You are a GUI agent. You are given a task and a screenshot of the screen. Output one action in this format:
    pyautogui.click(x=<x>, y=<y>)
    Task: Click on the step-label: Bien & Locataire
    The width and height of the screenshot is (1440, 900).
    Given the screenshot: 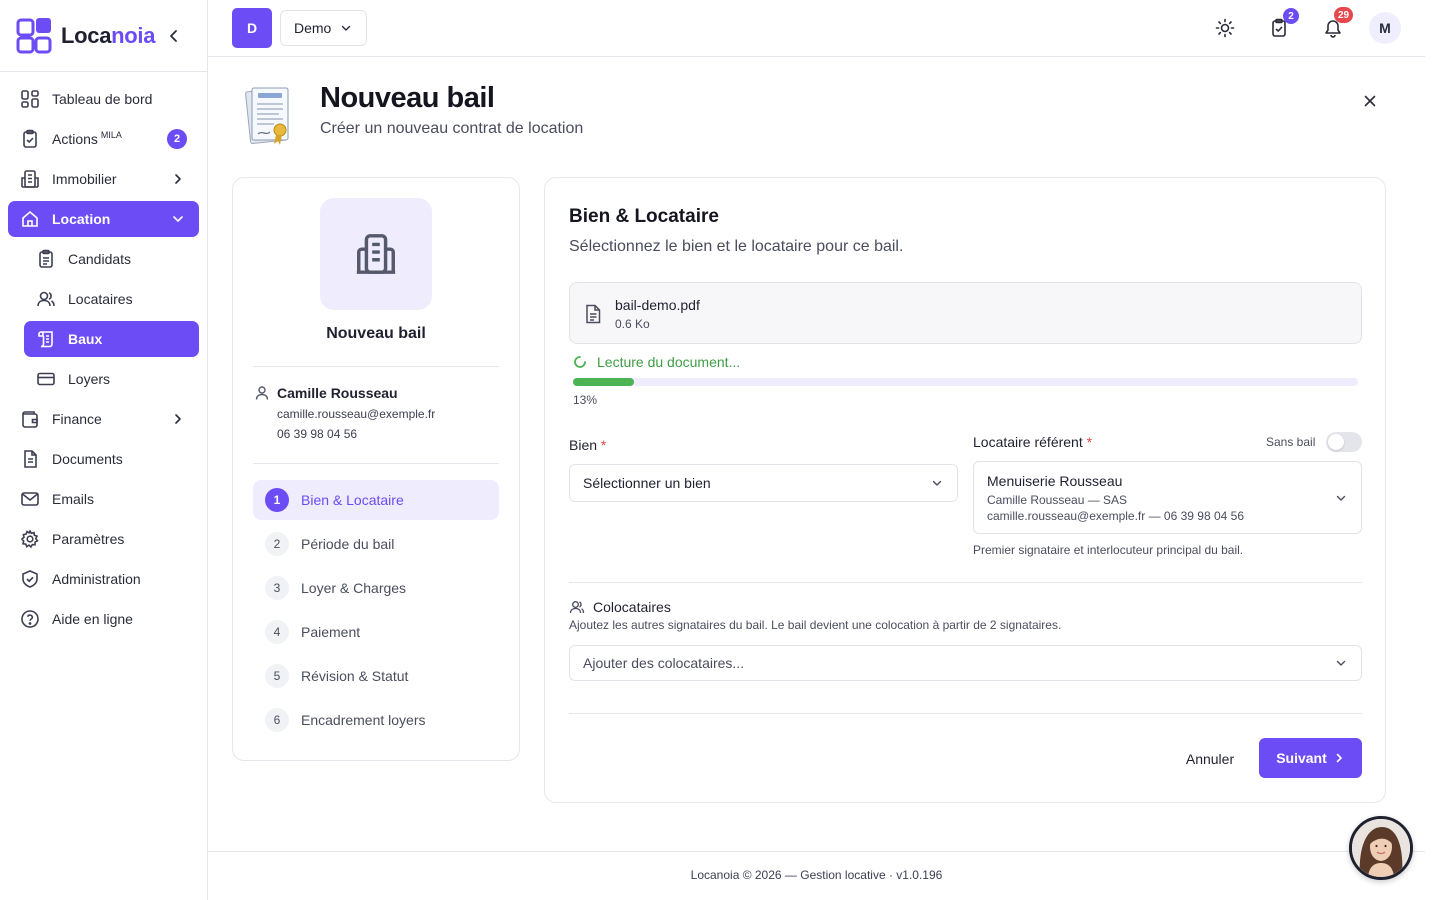 What is the action you would take?
    pyautogui.click(x=352, y=500)
    